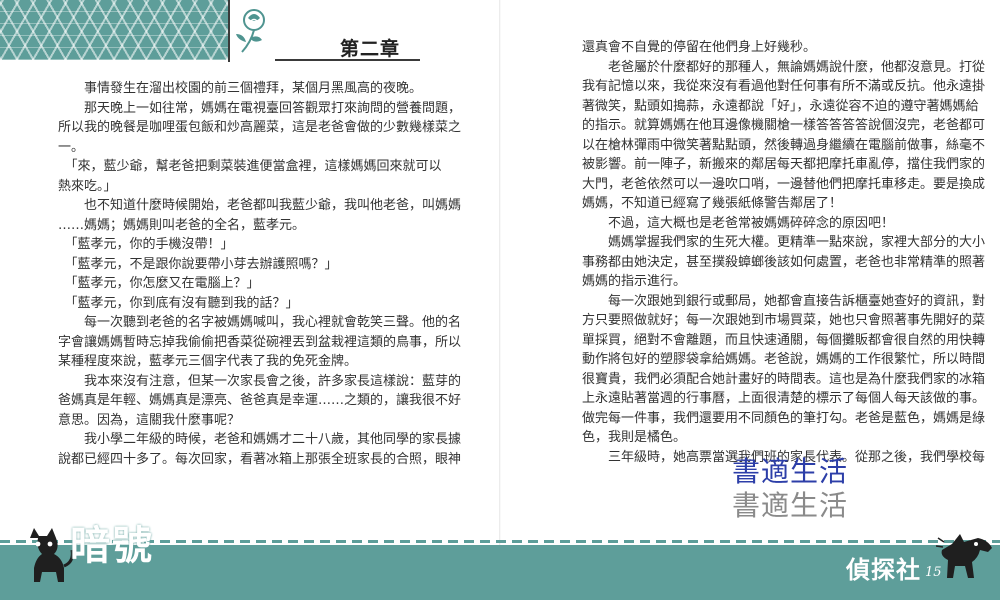 This screenshot has width=1000, height=600. I want to click on paragraph-line: 事情發生在溜出校園的前三個禮拜，某個月黑風高的夜晚。, so click(240, 88).